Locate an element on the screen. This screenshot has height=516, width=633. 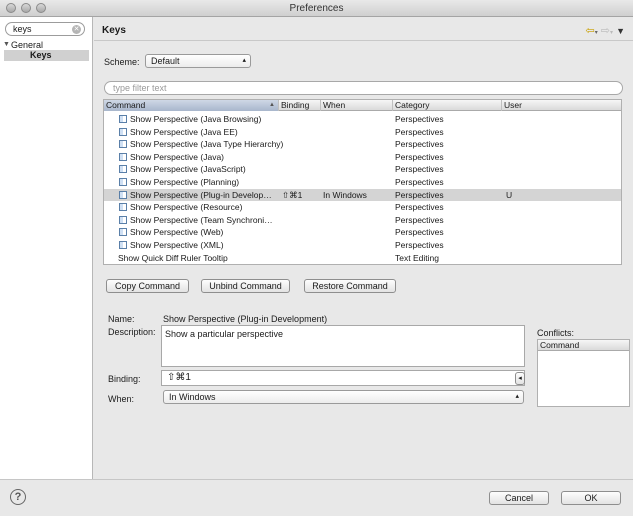
clear-search-icon: ✕ is located at coordinates (76, 29).